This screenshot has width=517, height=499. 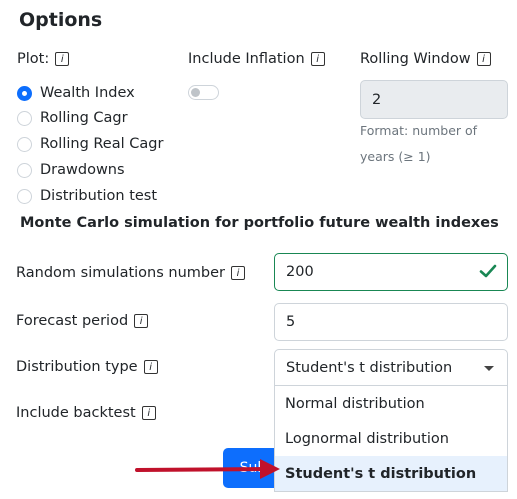 I want to click on rolling-help-line-2: years (≥ 1), so click(x=395, y=156).